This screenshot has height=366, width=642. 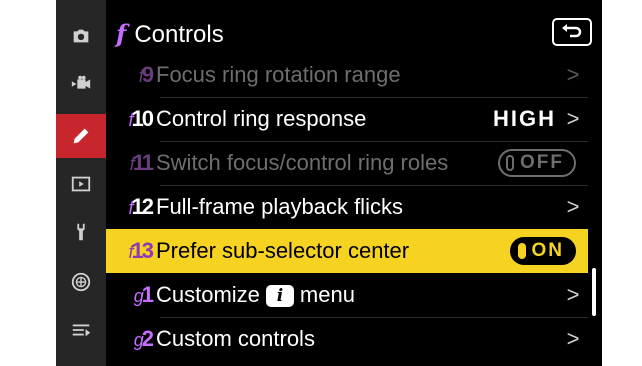 What do you see at coordinates (542, 162) in the screenshot?
I see `toggle-state: OFF` at bounding box center [542, 162].